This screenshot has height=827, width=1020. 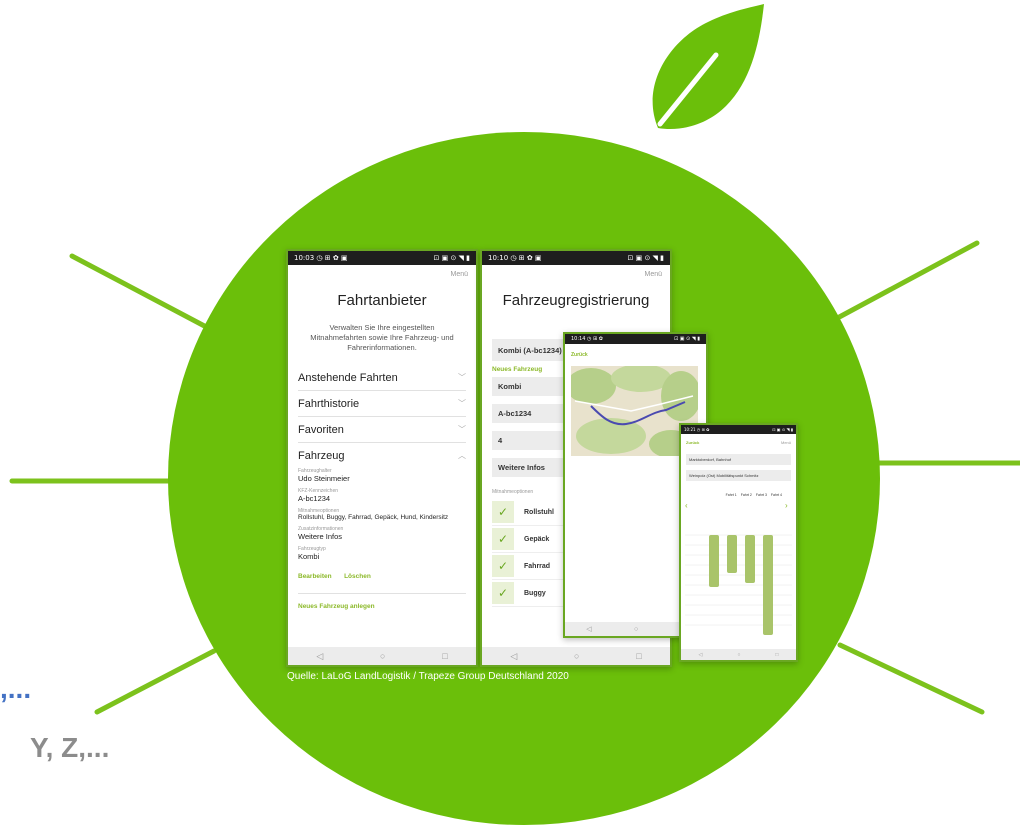 I want to click on section-fahrthistorie: Fahrthistorie ﹀, so click(x=382, y=404).